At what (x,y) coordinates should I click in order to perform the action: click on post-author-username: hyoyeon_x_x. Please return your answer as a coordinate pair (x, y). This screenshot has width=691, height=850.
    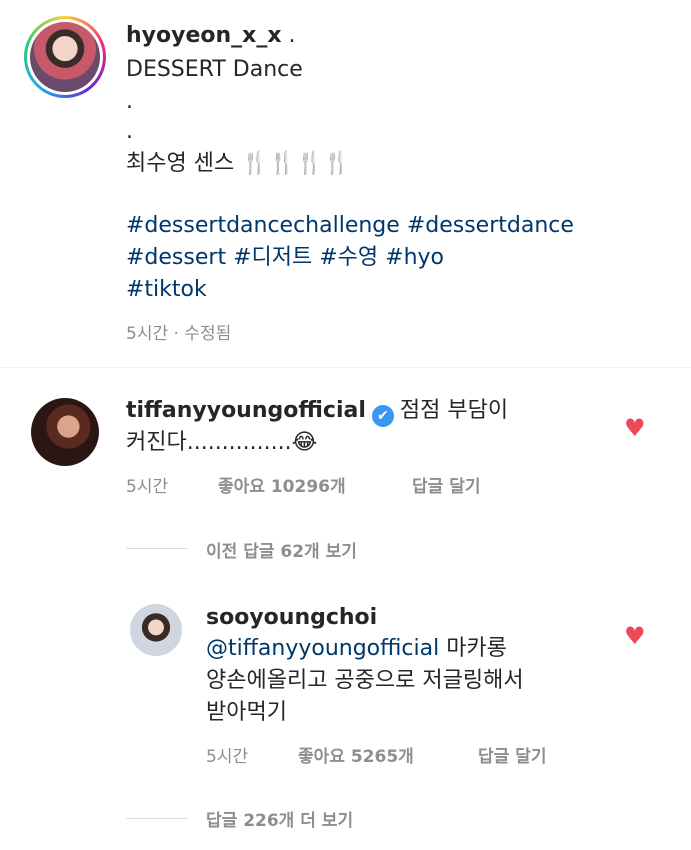
    Looking at the image, I should click on (204, 35).